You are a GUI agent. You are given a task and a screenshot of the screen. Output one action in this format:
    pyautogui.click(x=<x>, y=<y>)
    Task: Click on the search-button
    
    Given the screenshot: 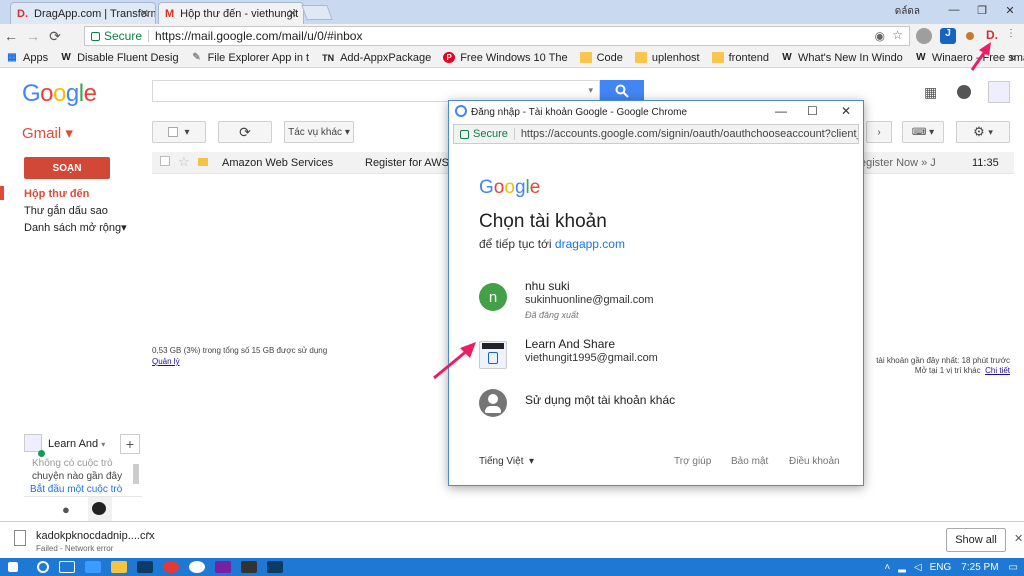 What is the action you would take?
    pyautogui.click(x=622, y=91)
    